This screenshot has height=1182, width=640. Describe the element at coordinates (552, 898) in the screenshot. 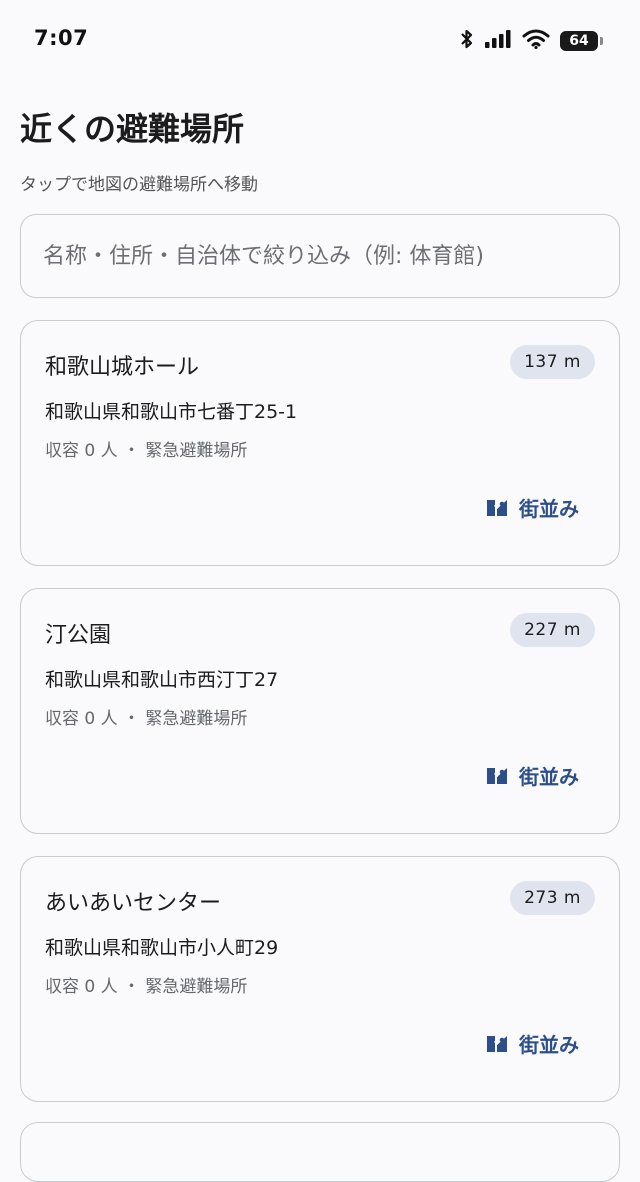

I see `distance-badge: 273 m` at that location.